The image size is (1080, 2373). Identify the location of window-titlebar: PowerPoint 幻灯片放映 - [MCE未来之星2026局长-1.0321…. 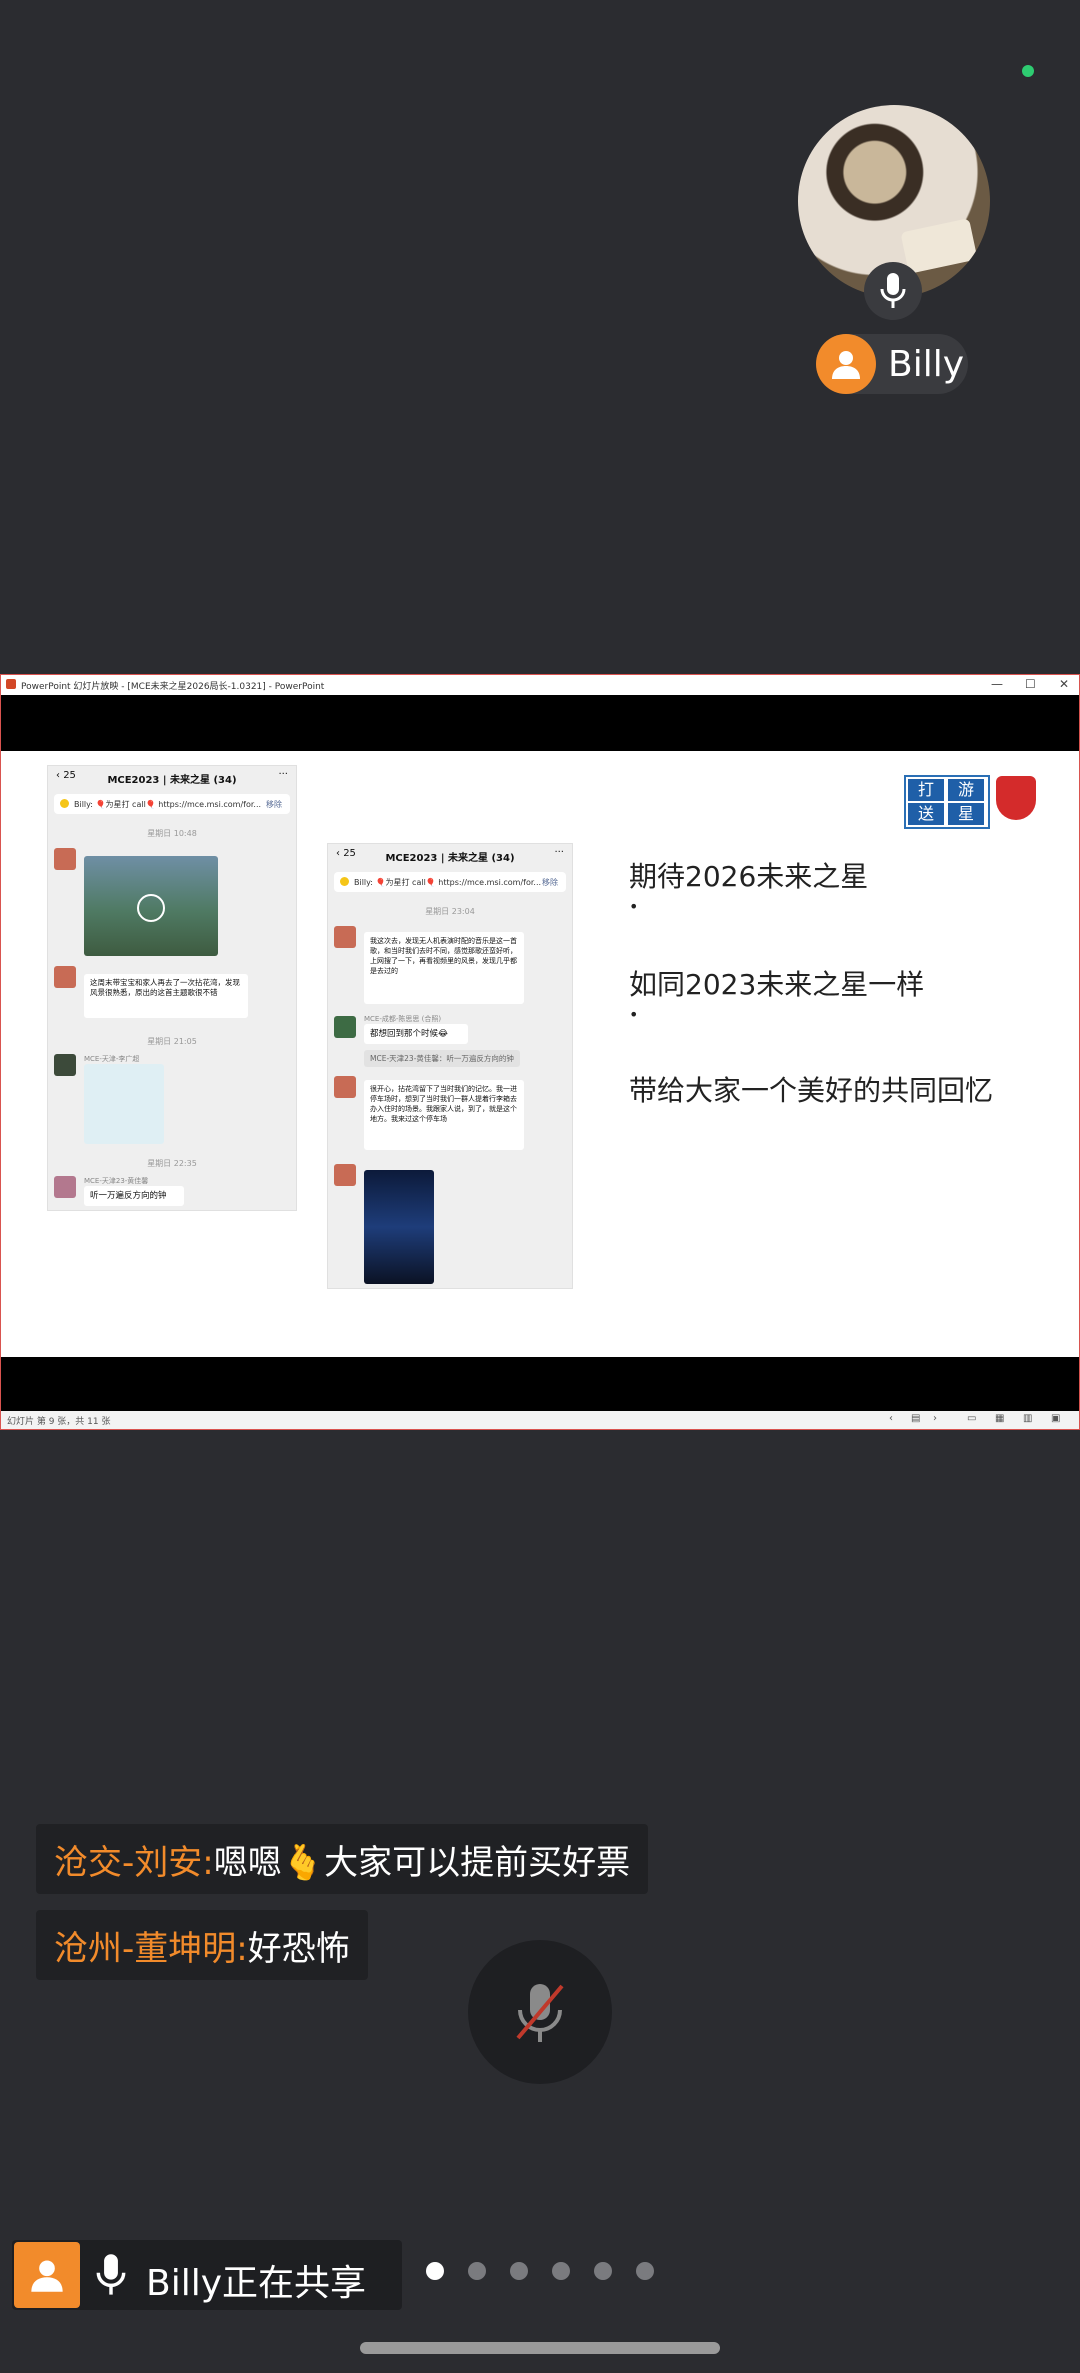
(540, 685).